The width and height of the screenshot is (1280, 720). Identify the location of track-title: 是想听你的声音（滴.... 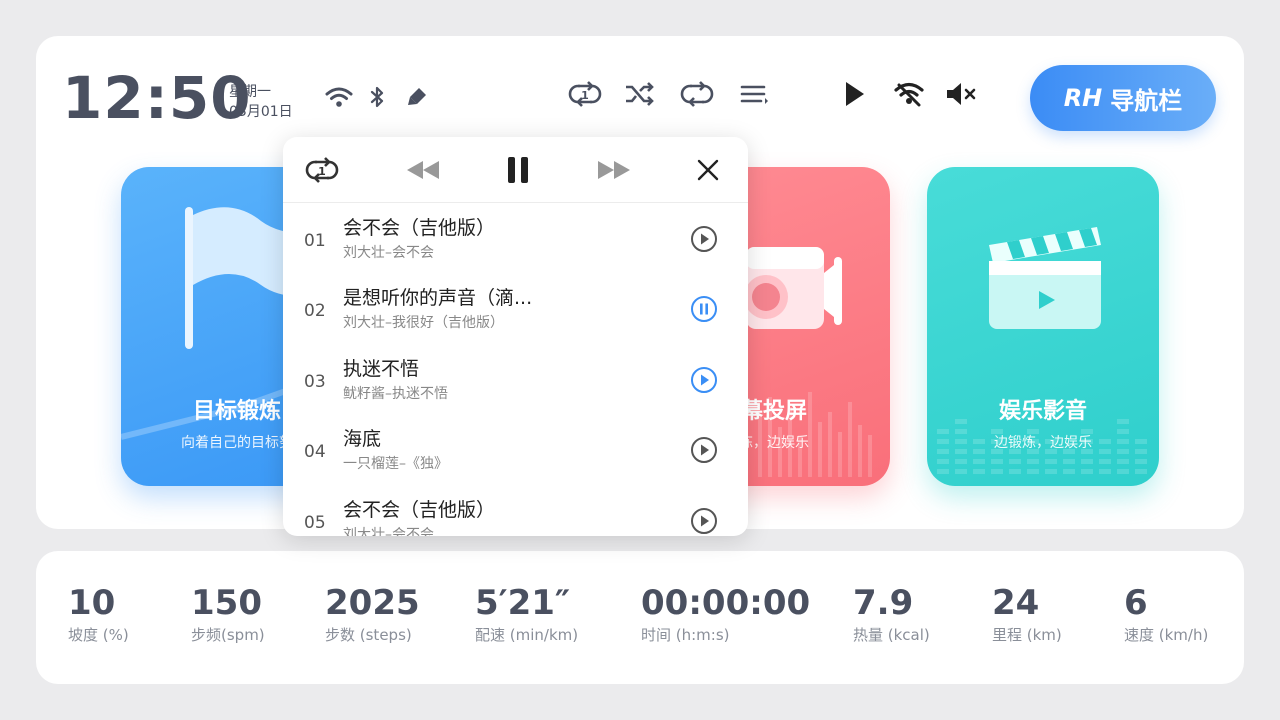
(438, 298).